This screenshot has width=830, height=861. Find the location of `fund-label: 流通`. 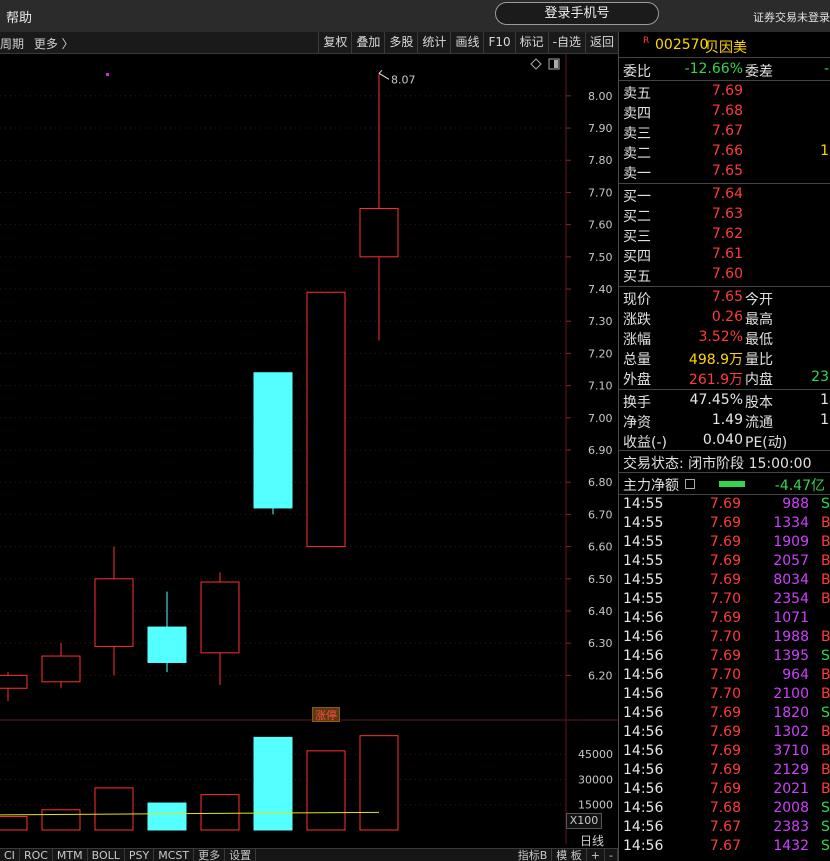

fund-label: 流通 is located at coordinates (759, 423).